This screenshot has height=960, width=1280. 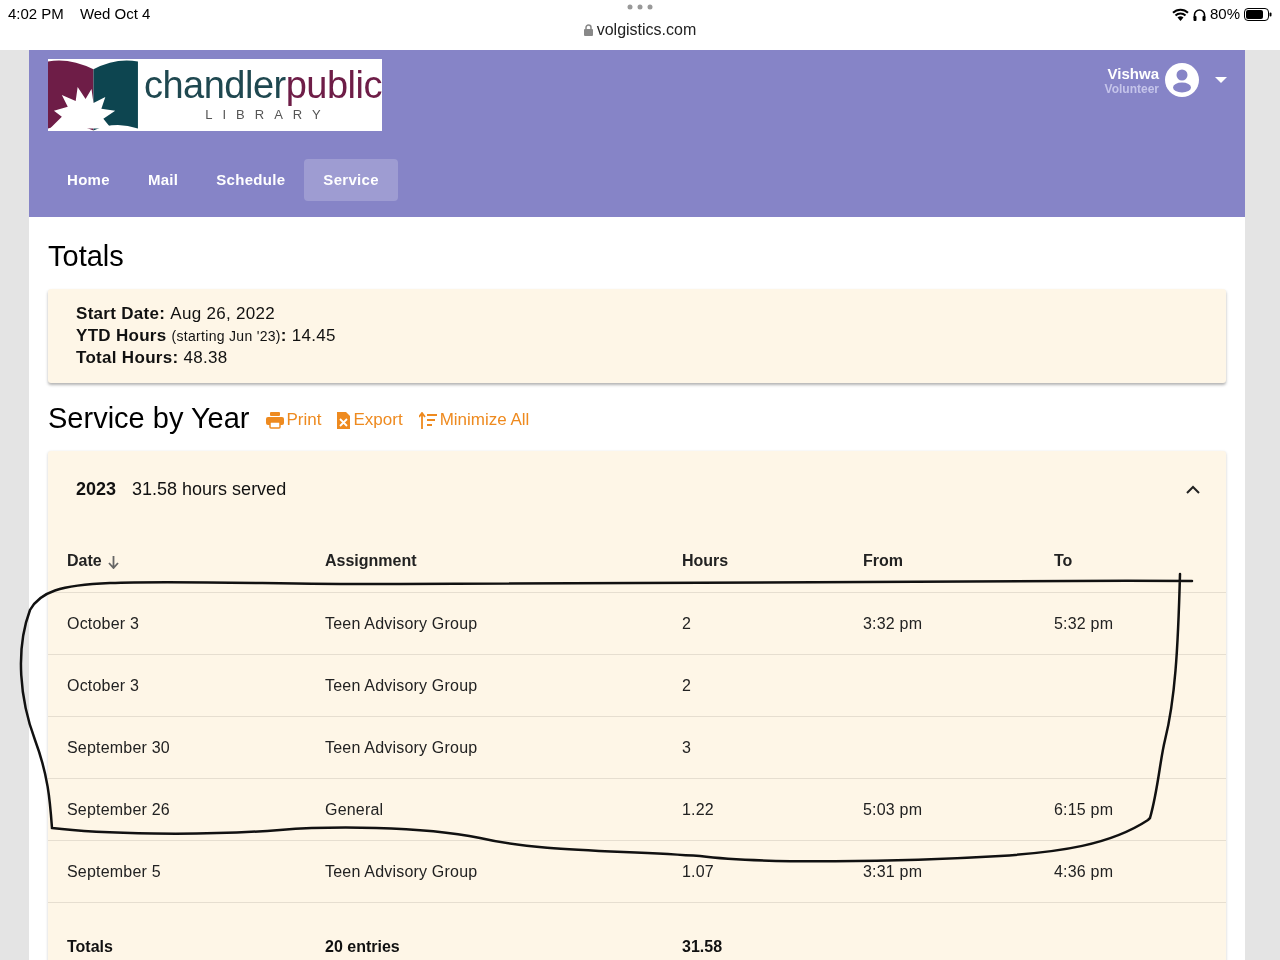 What do you see at coordinates (1199, 14) in the screenshot?
I see `headphones-icon` at bounding box center [1199, 14].